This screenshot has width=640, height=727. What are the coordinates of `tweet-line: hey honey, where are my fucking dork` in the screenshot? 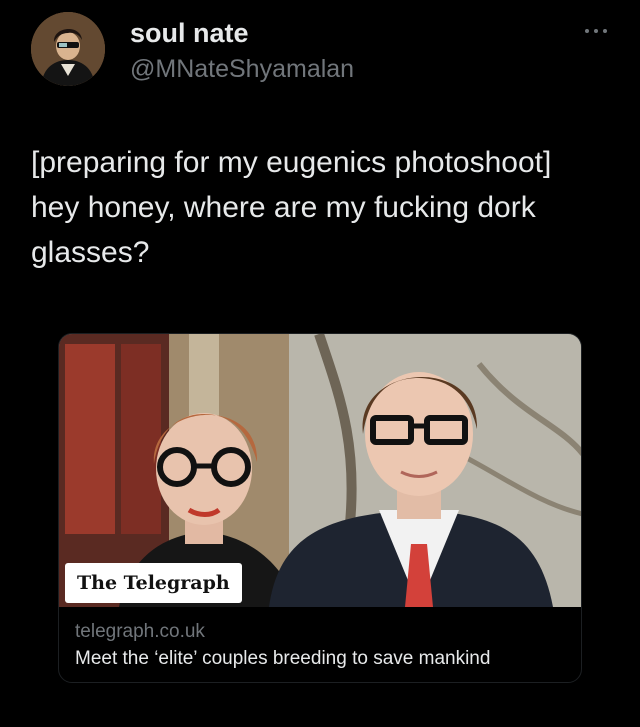 It's located at (283, 207).